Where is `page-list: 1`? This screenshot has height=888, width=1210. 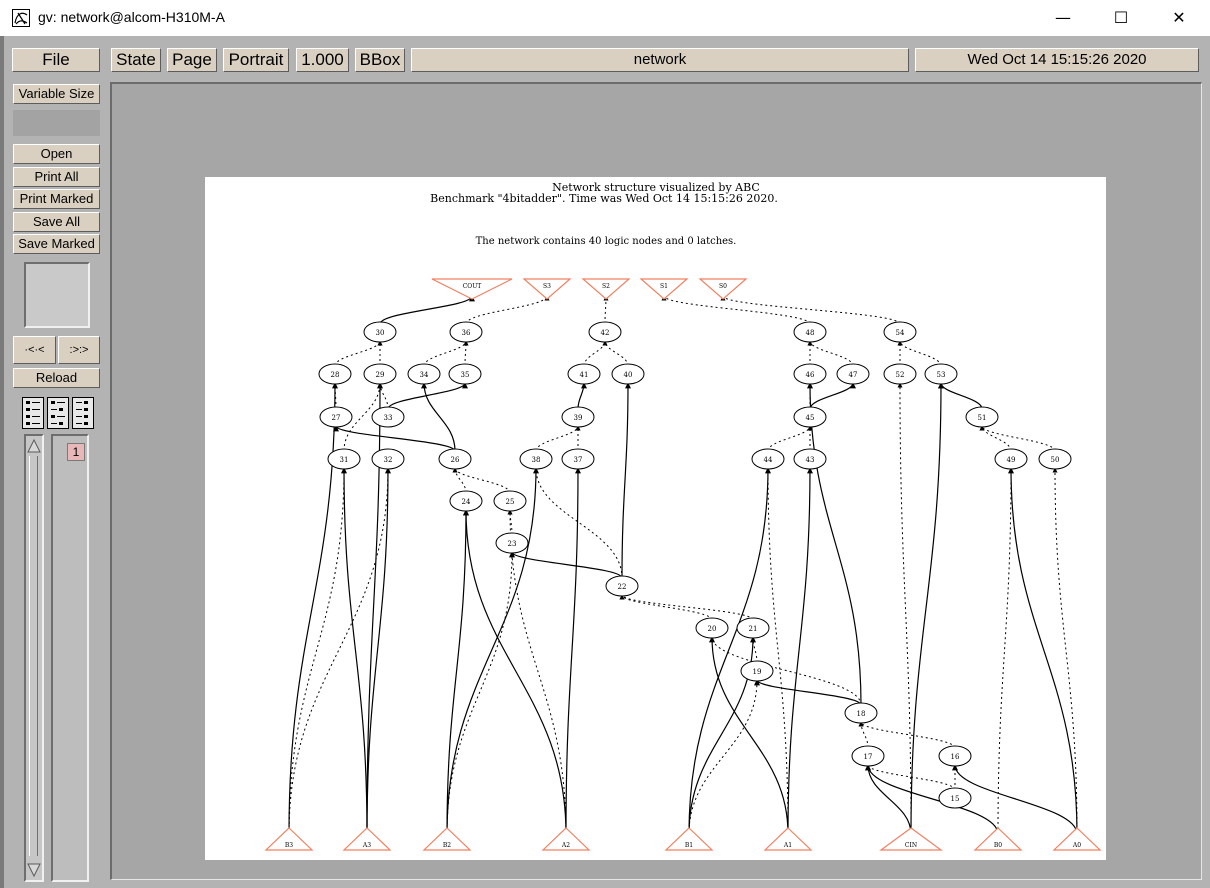
page-list: 1 is located at coordinates (70, 658).